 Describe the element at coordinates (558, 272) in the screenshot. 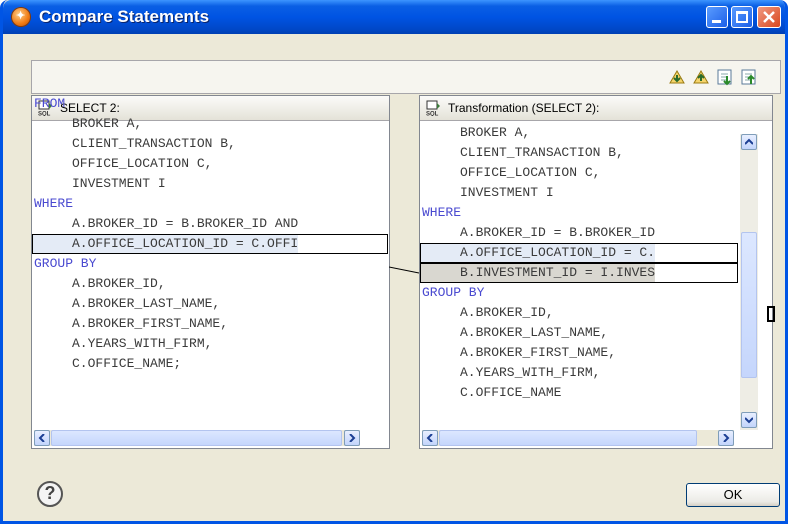

I see `sql-text: B.INVESTMENT_ID = I.INVES` at that location.